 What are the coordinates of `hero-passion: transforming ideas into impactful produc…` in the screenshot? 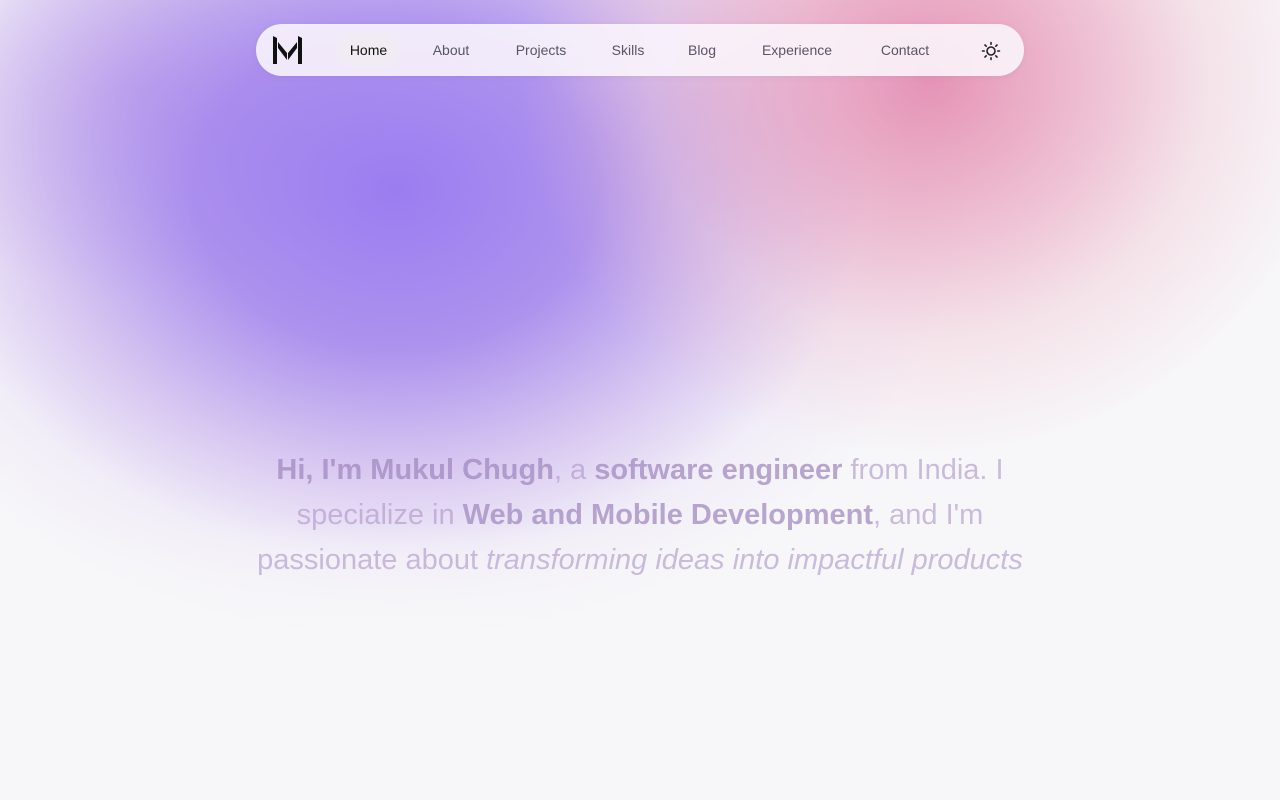 It's located at (754, 560).